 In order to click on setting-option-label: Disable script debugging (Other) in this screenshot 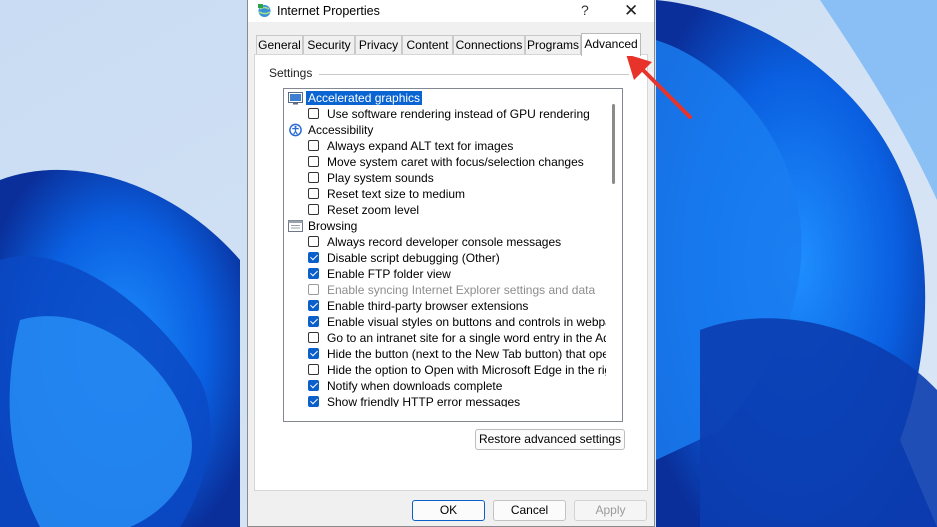, I will do `click(413, 258)`.